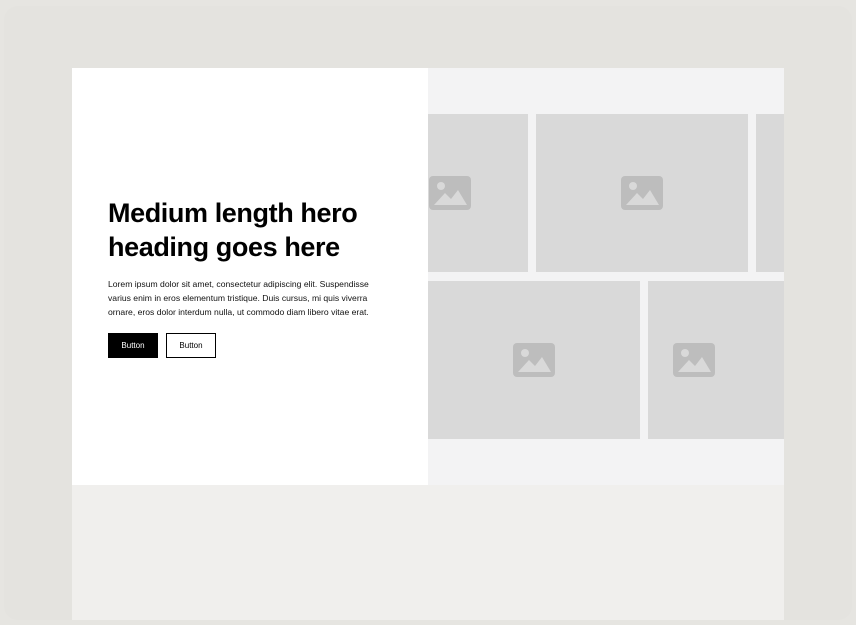 This screenshot has width=856, height=625. What do you see at coordinates (133, 345) in the screenshot?
I see `primary-button: Button` at bounding box center [133, 345].